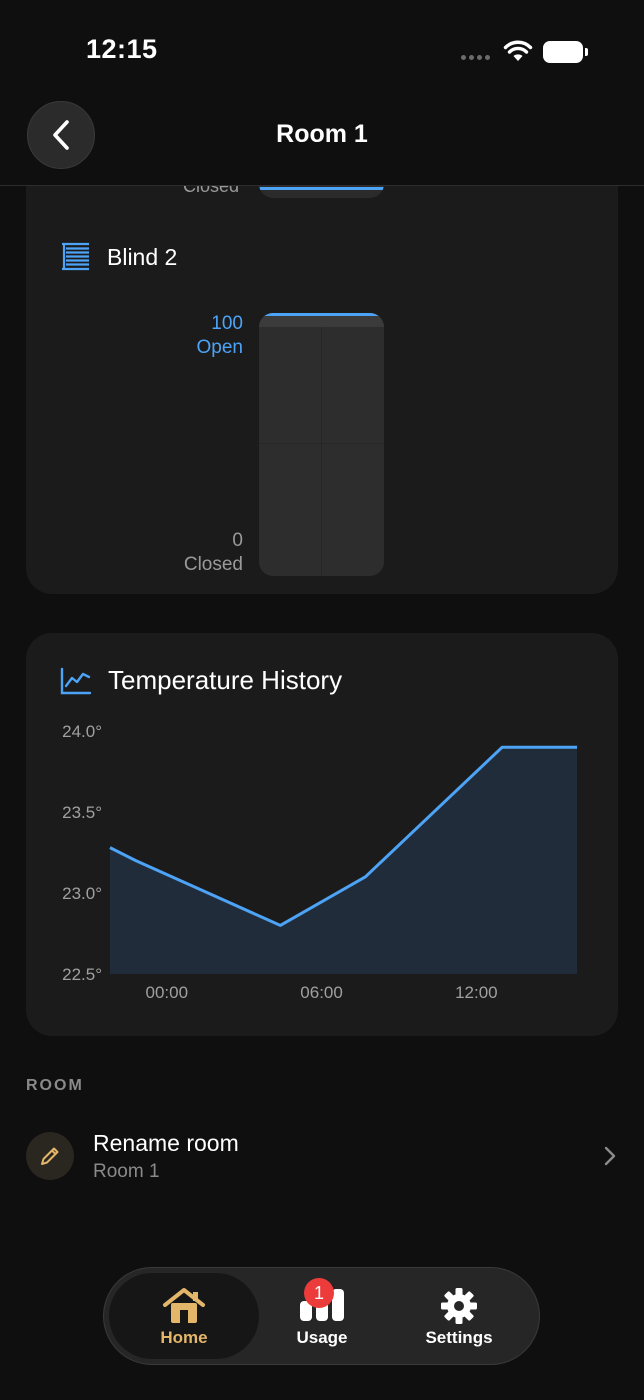 The width and height of the screenshot is (644, 1400). I want to click on battery-icon, so click(565, 52).